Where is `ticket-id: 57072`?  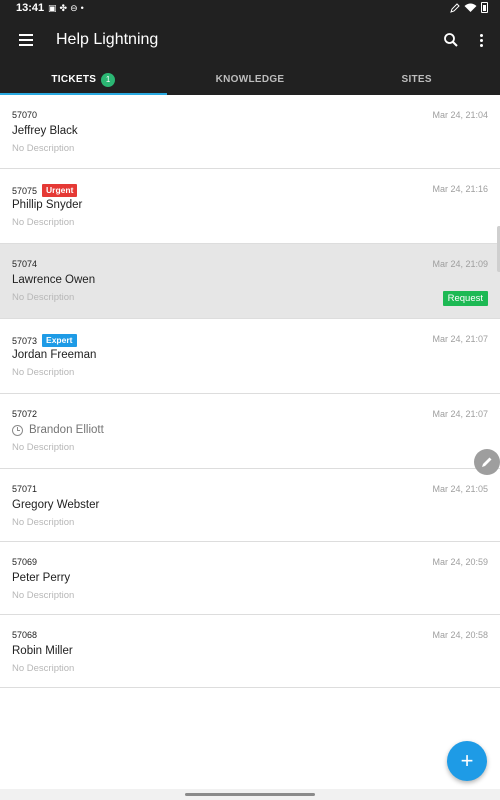
ticket-id: 57072 is located at coordinates (25, 414).